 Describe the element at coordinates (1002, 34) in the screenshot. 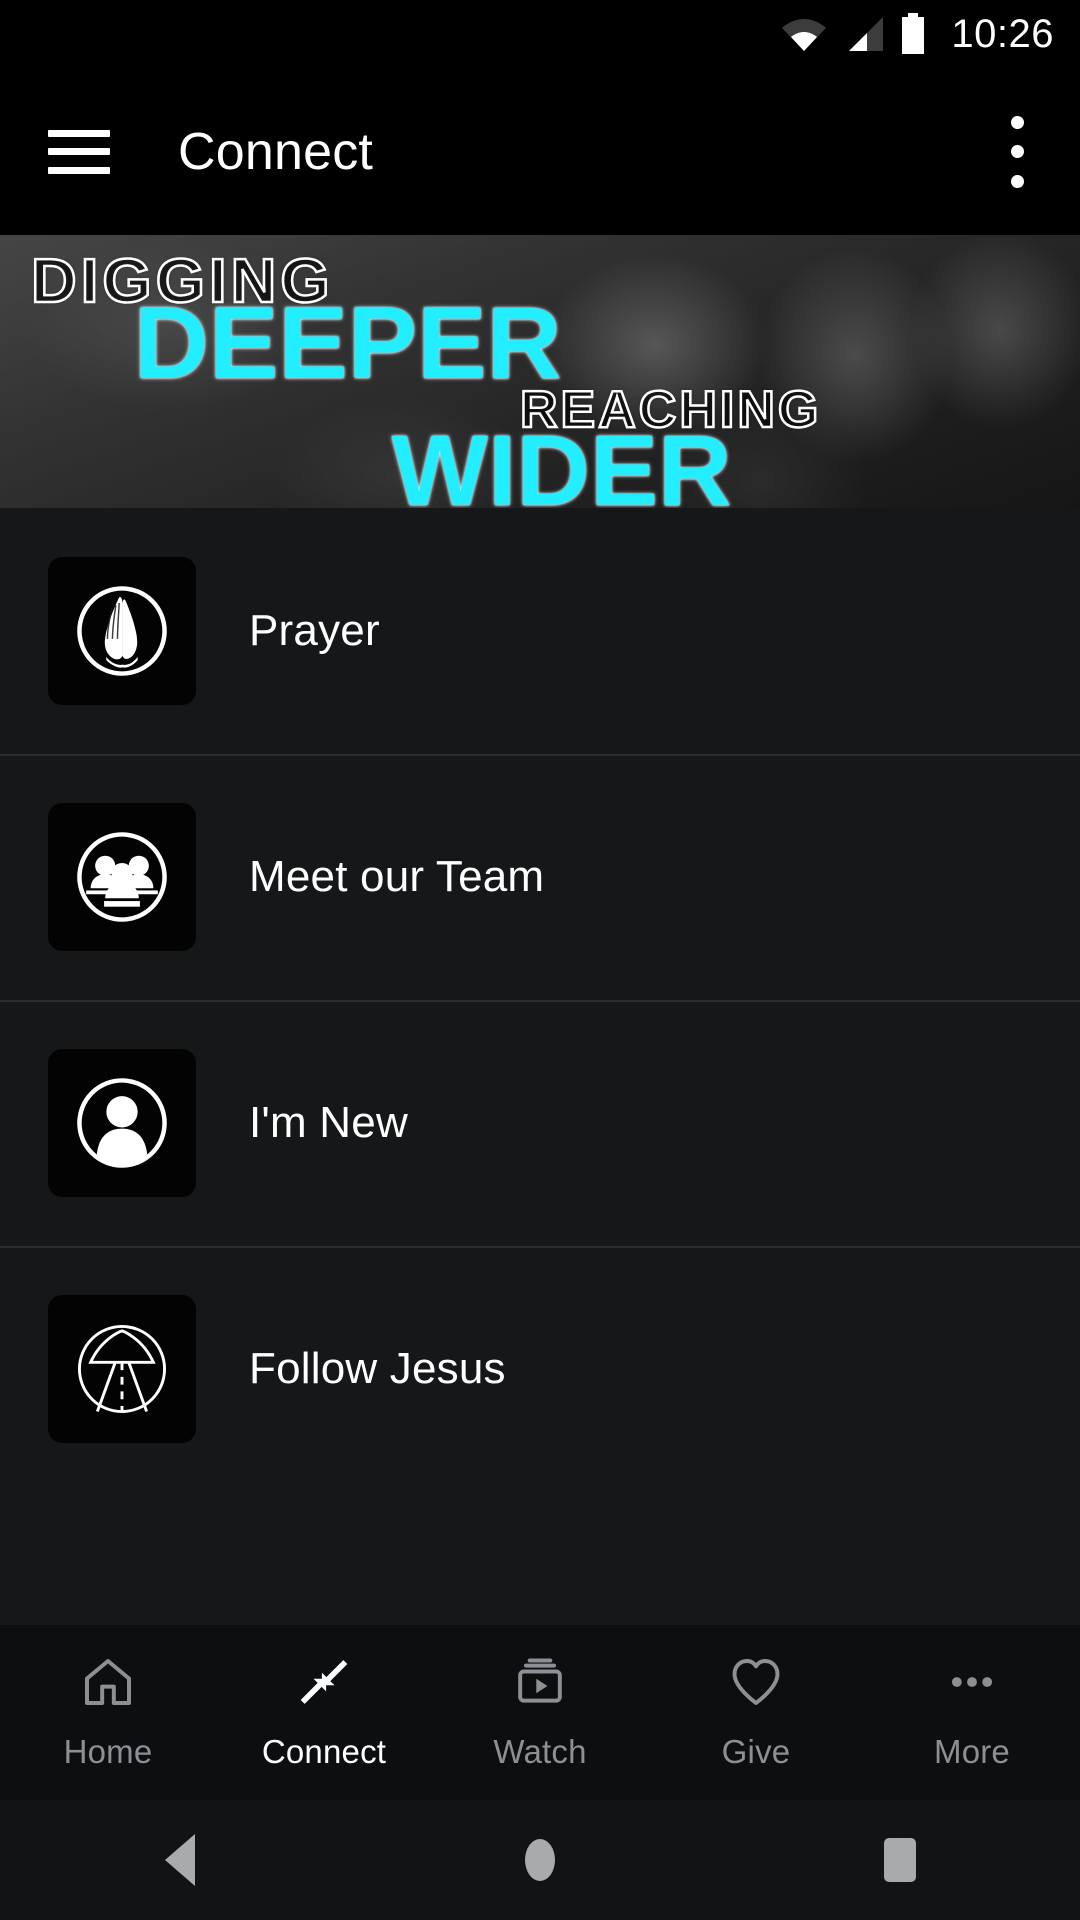

I see `status-bar-clock: 10:26` at that location.